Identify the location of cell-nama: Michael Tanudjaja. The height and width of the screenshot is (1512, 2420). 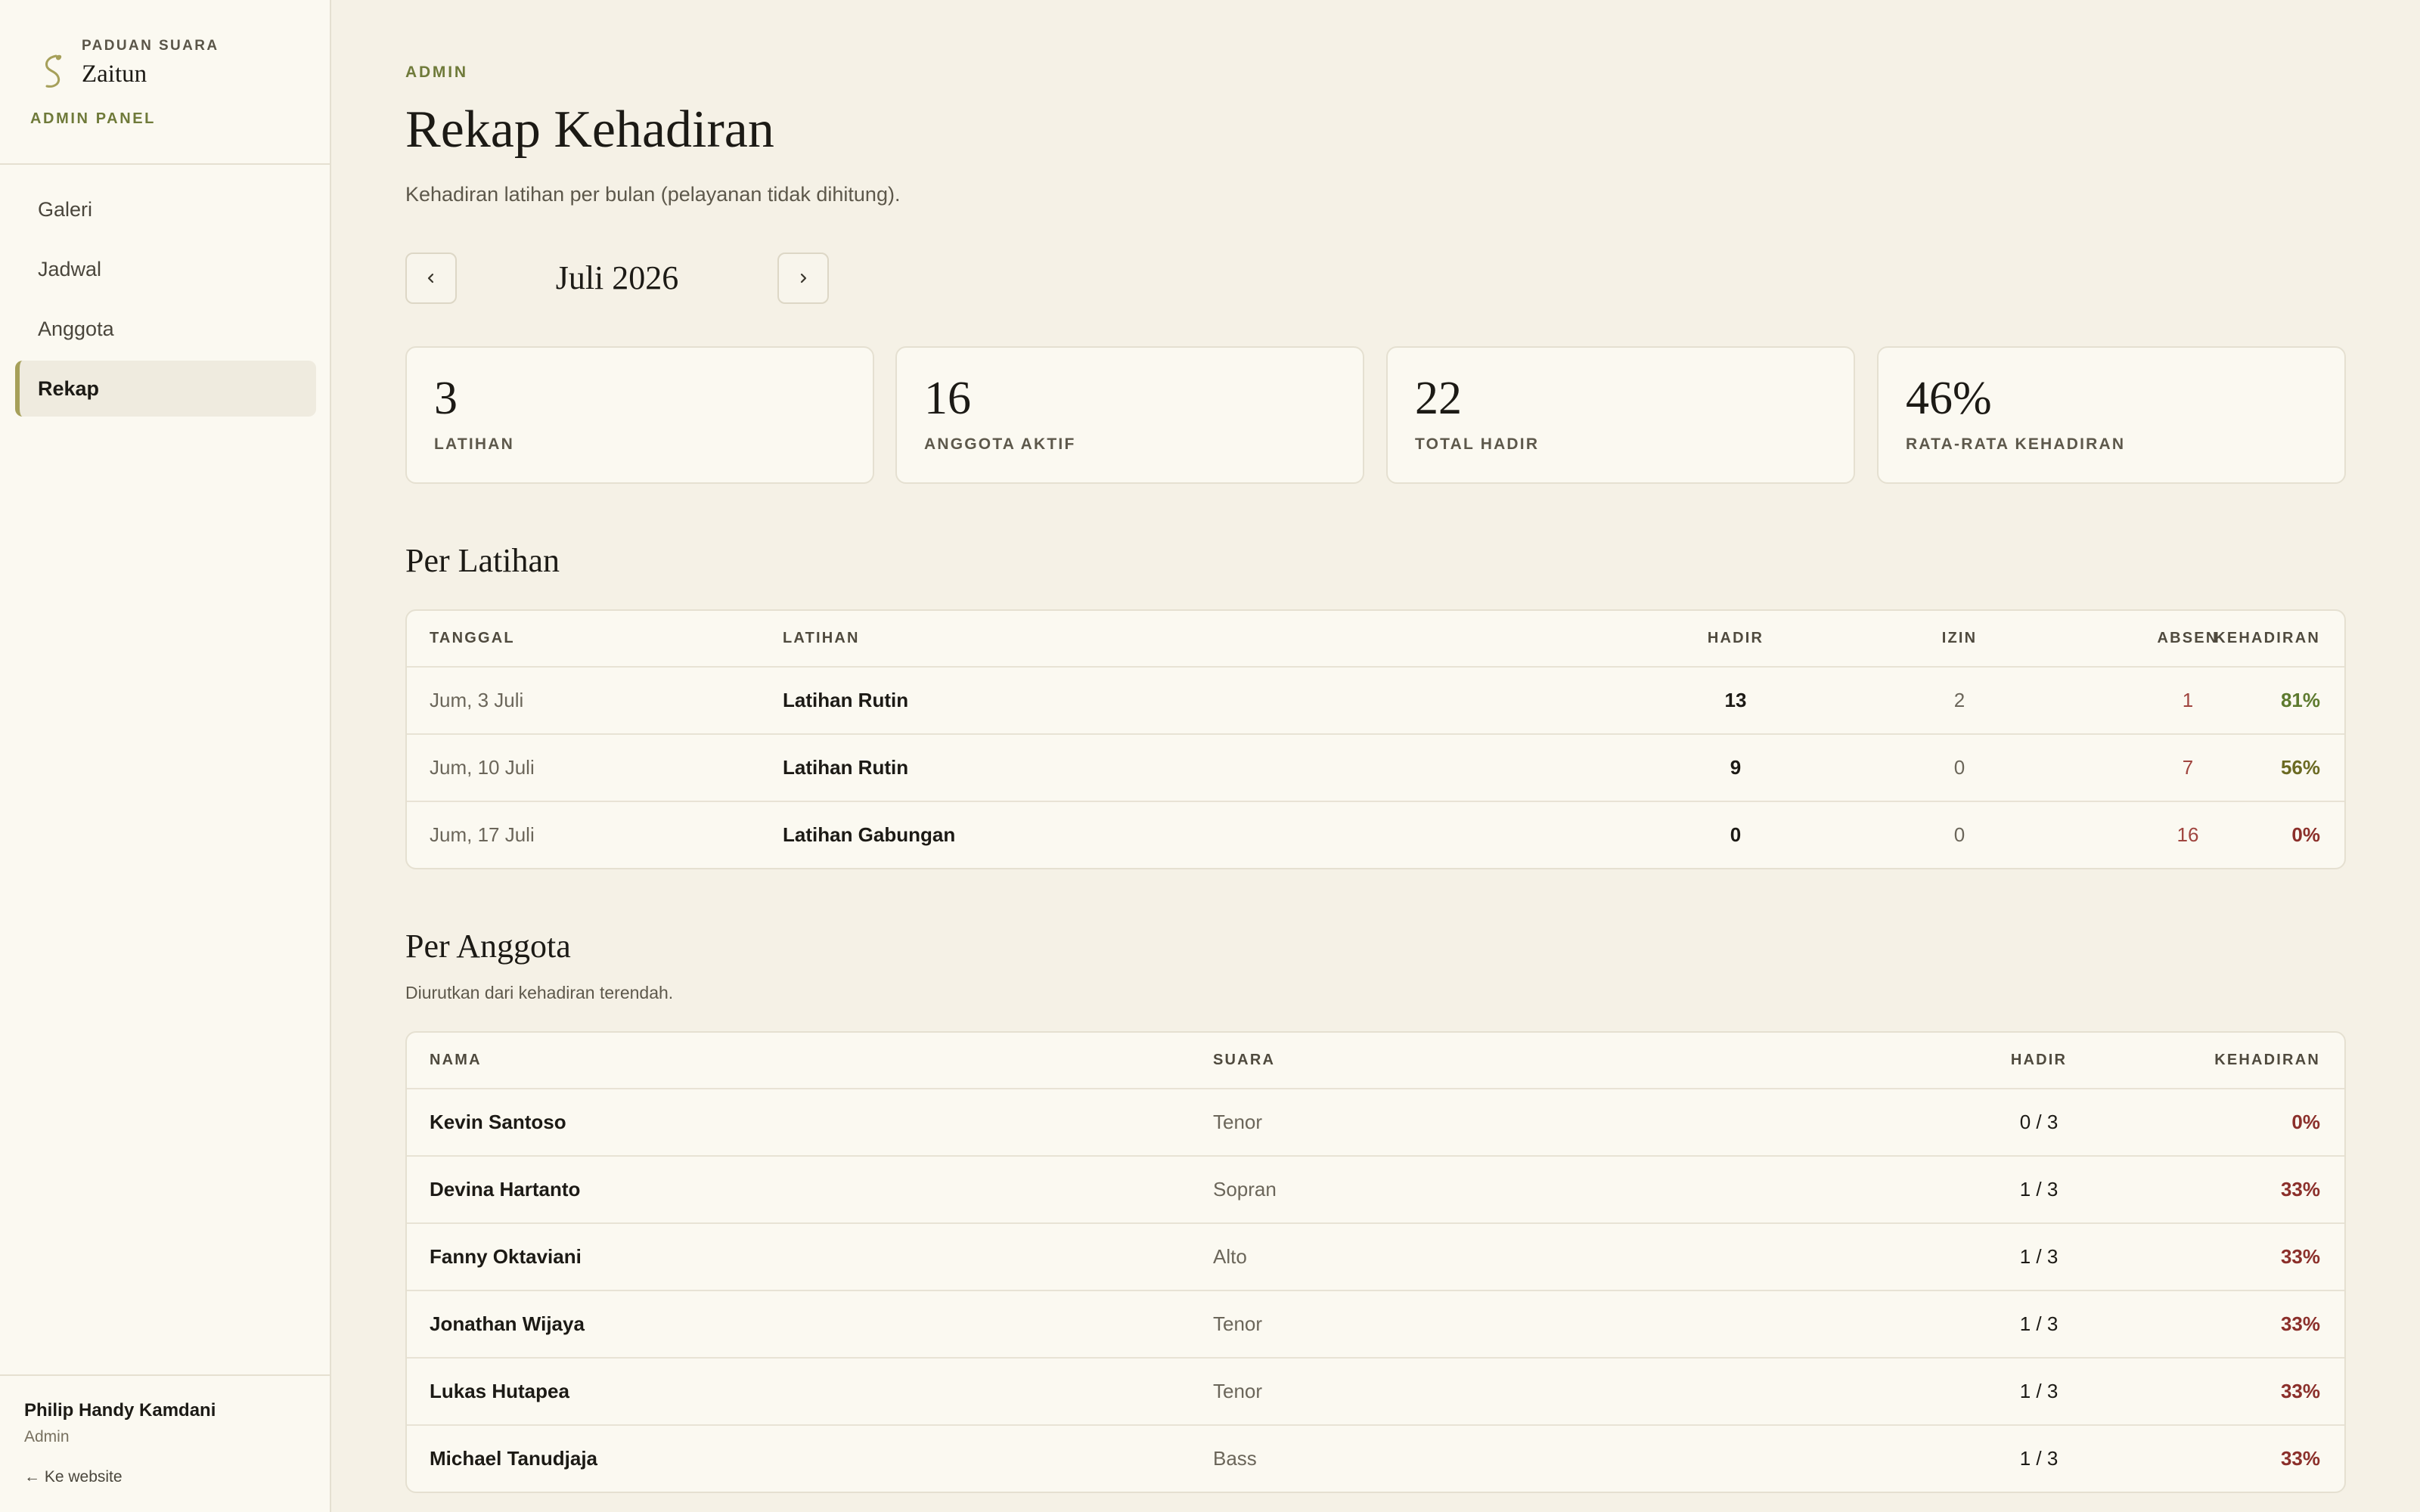
(514, 1458).